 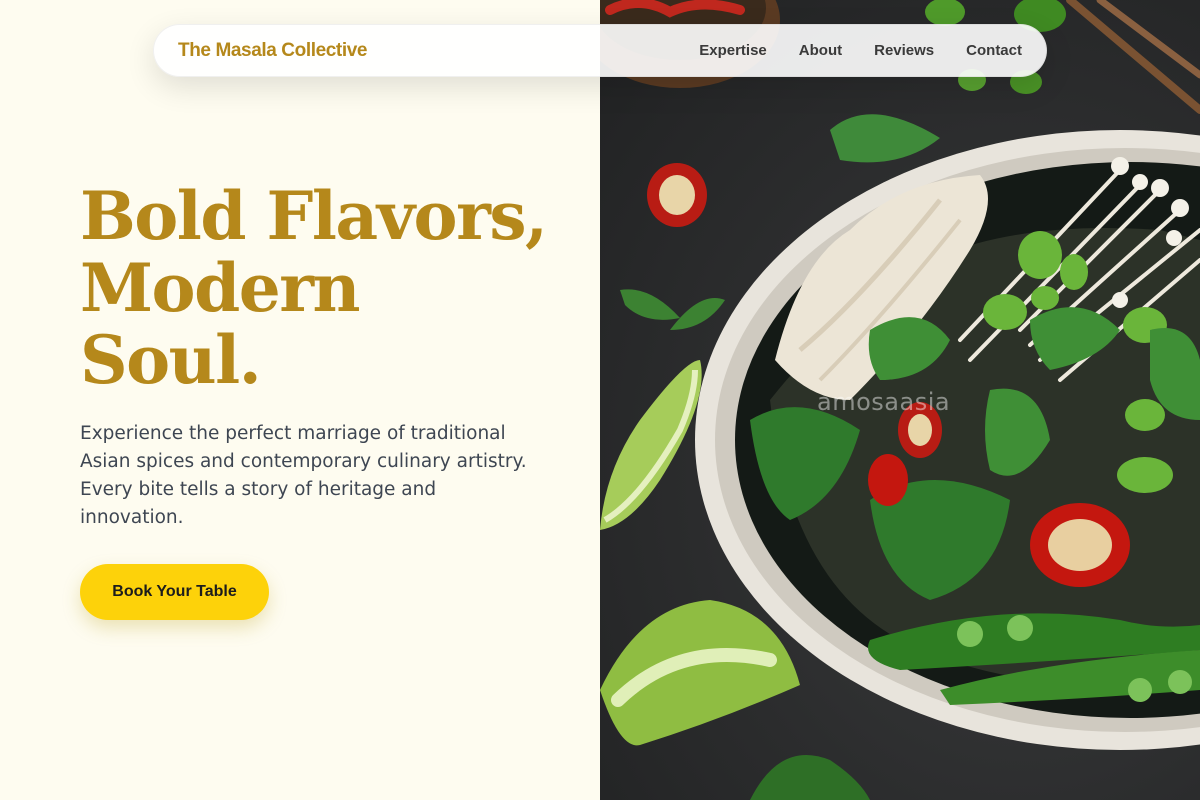 I want to click on lime-wedge, so click(x=651, y=445).